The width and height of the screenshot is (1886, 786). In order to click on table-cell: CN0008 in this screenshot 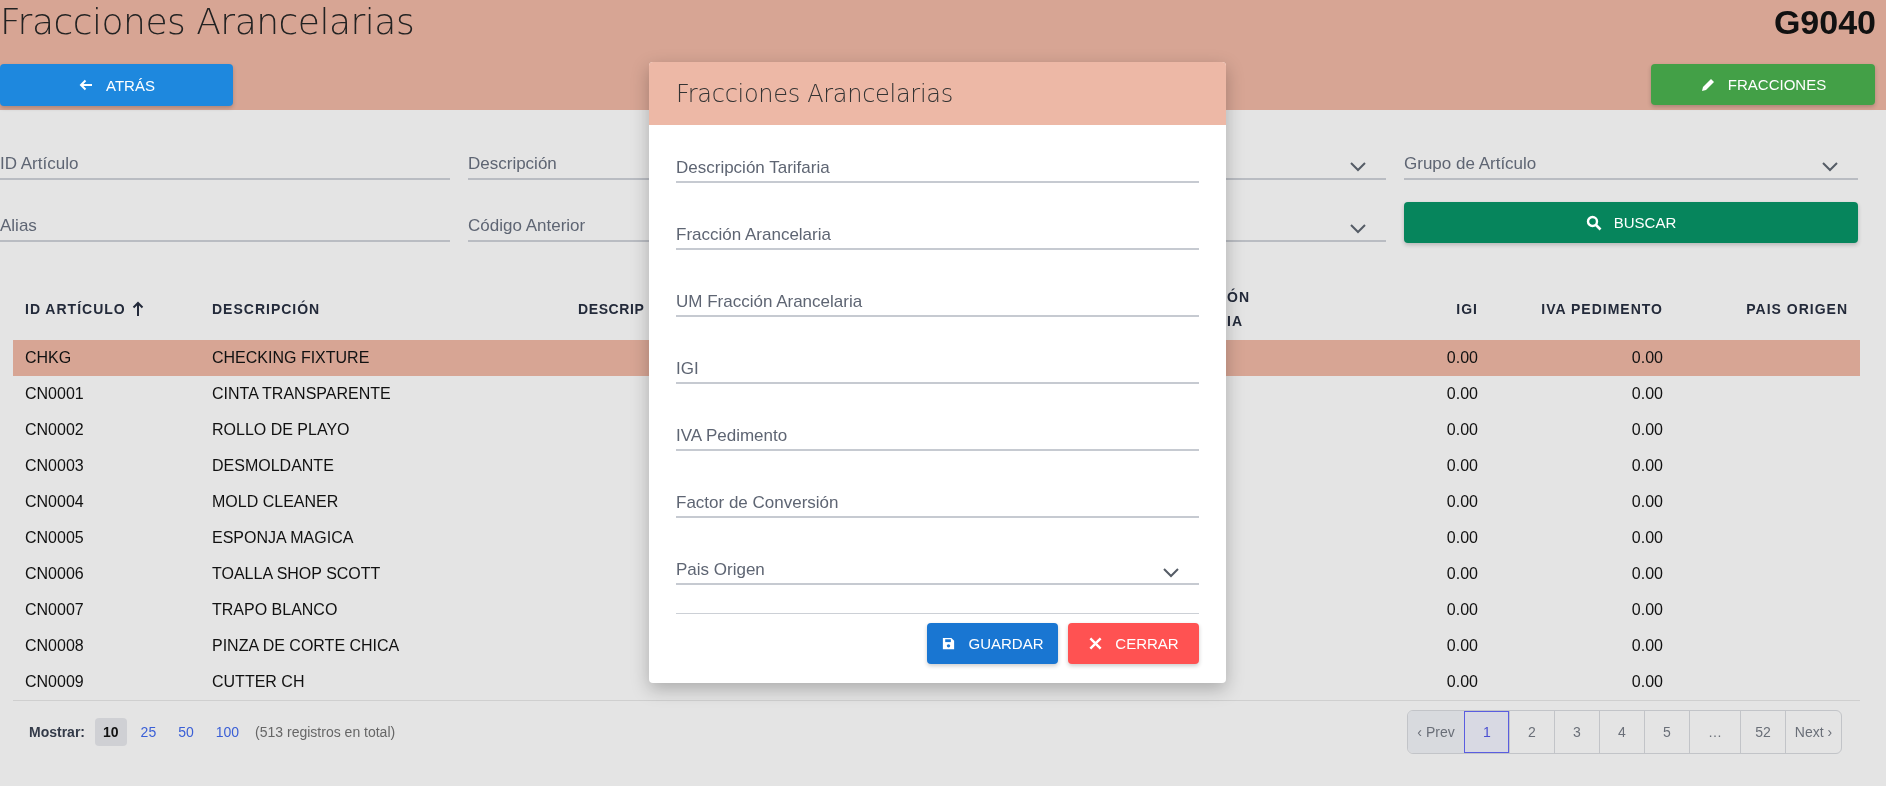, I will do `click(54, 646)`.